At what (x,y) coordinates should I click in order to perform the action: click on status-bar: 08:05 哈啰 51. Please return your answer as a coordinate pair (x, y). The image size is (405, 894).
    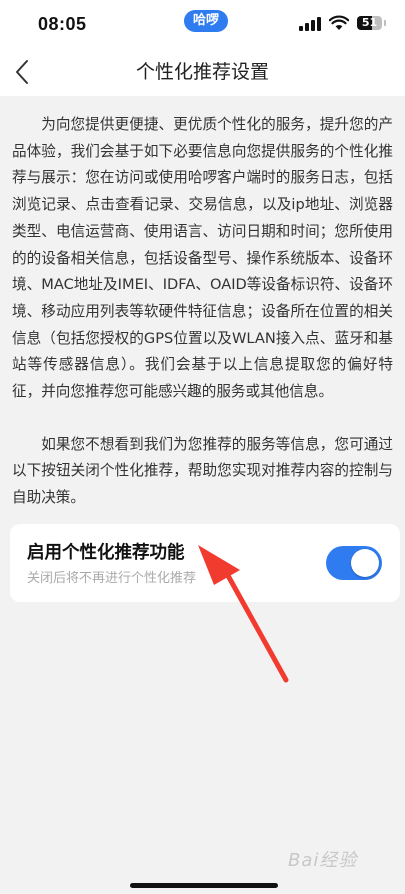
    Looking at the image, I should click on (202, 24).